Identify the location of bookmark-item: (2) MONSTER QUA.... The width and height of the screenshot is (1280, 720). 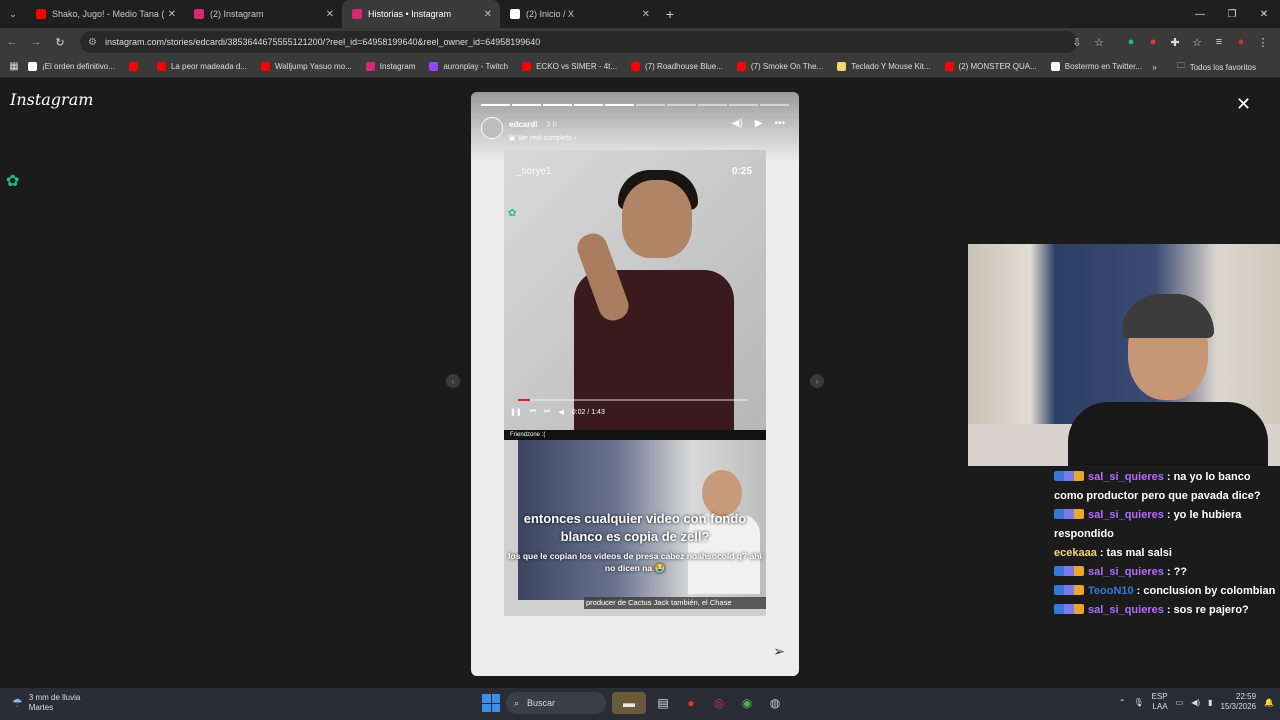
(990, 66).